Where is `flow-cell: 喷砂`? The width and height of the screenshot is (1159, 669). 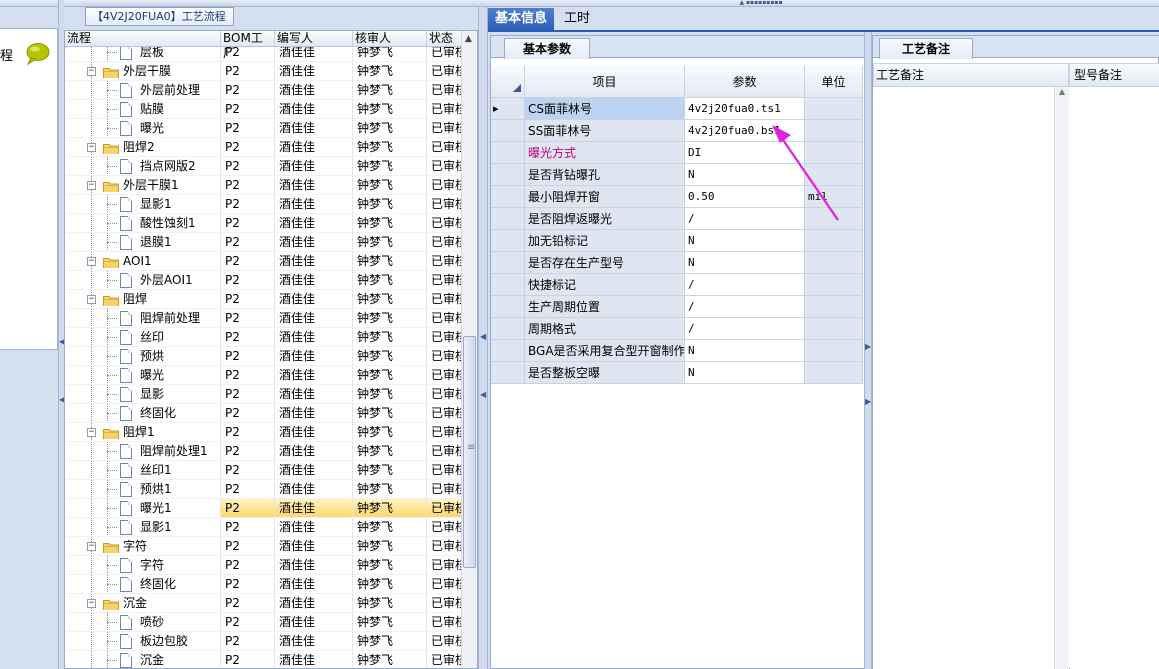
flow-cell: 喷砂 is located at coordinates (143, 622).